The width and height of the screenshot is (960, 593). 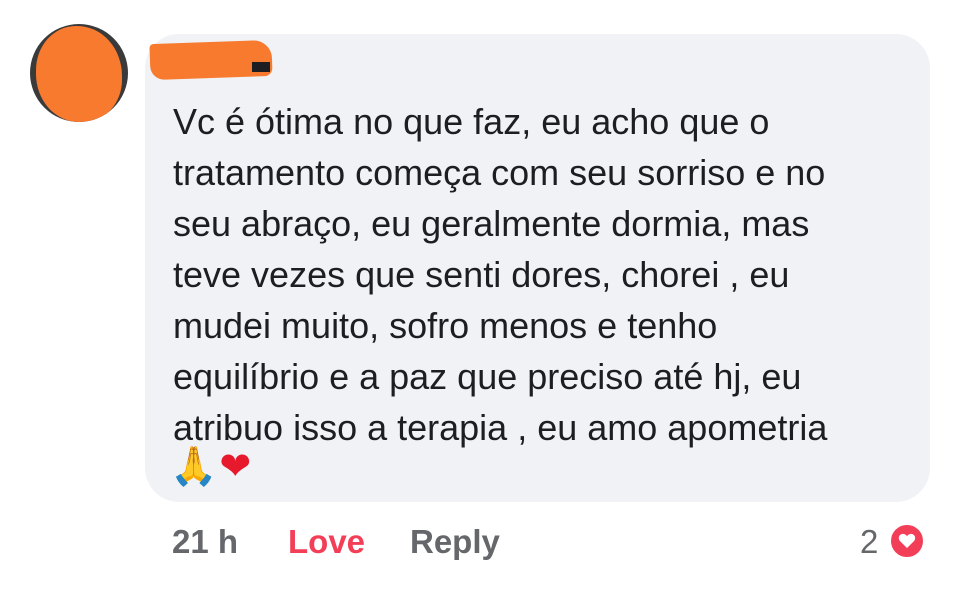 I want to click on avatar-redaction, so click(x=79, y=74).